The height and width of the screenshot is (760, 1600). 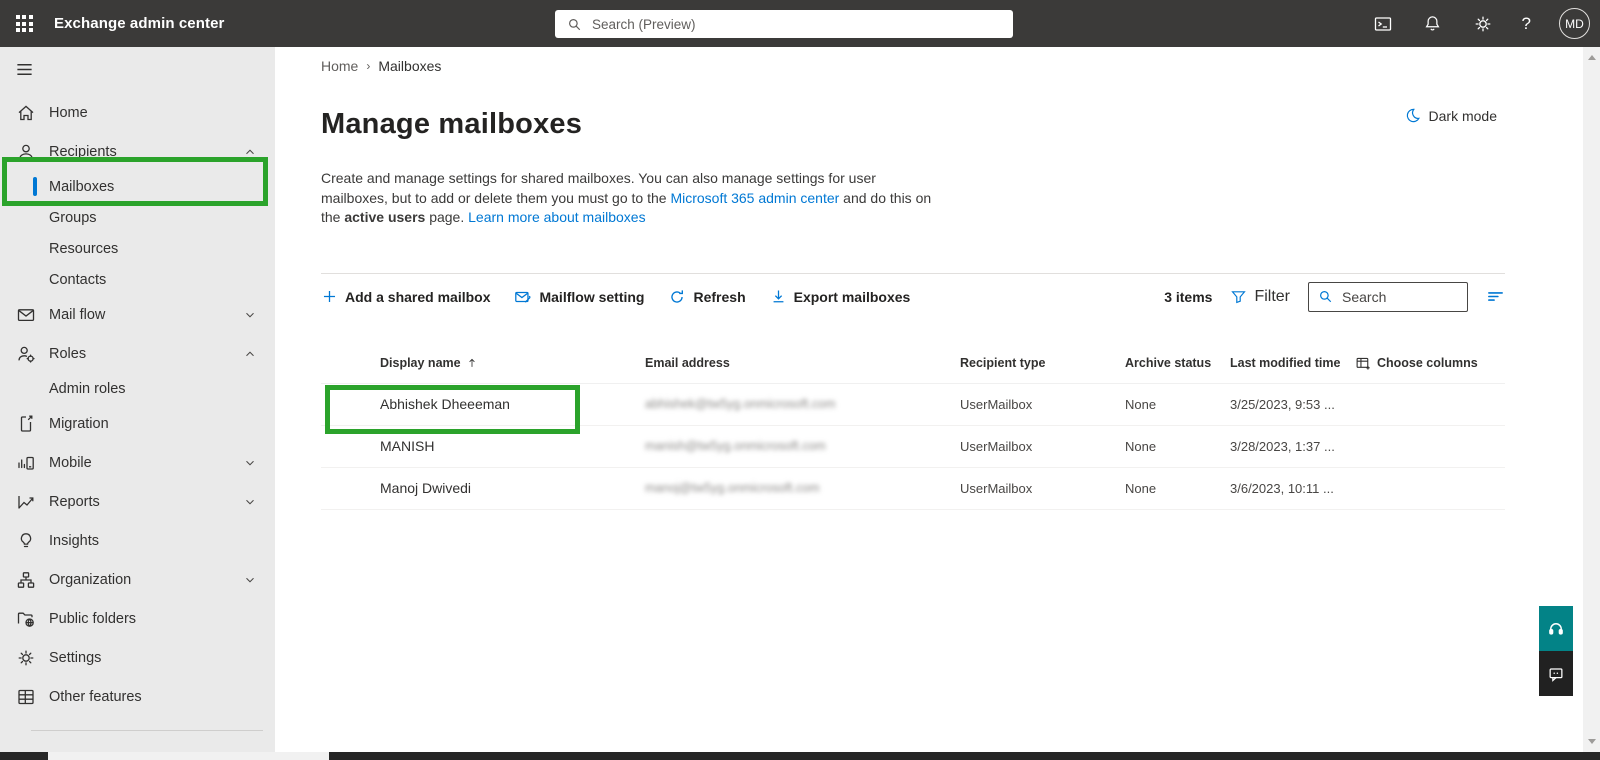 What do you see at coordinates (70, 462) in the screenshot?
I see `sidebar-item-label: Mobile` at bounding box center [70, 462].